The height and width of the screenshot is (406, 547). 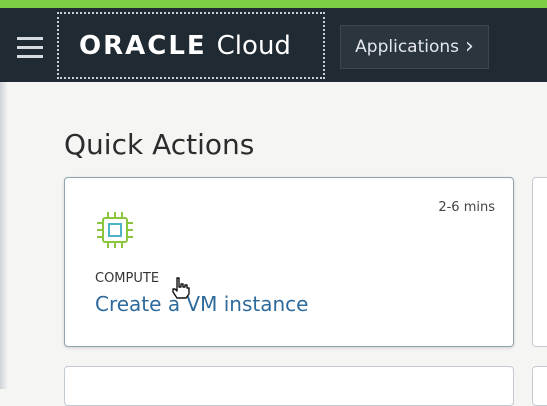 What do you see at coordinates (469, 46) in the screenshot?
I see `chevron-right-icon: ›` at bounding box center [469, 46].